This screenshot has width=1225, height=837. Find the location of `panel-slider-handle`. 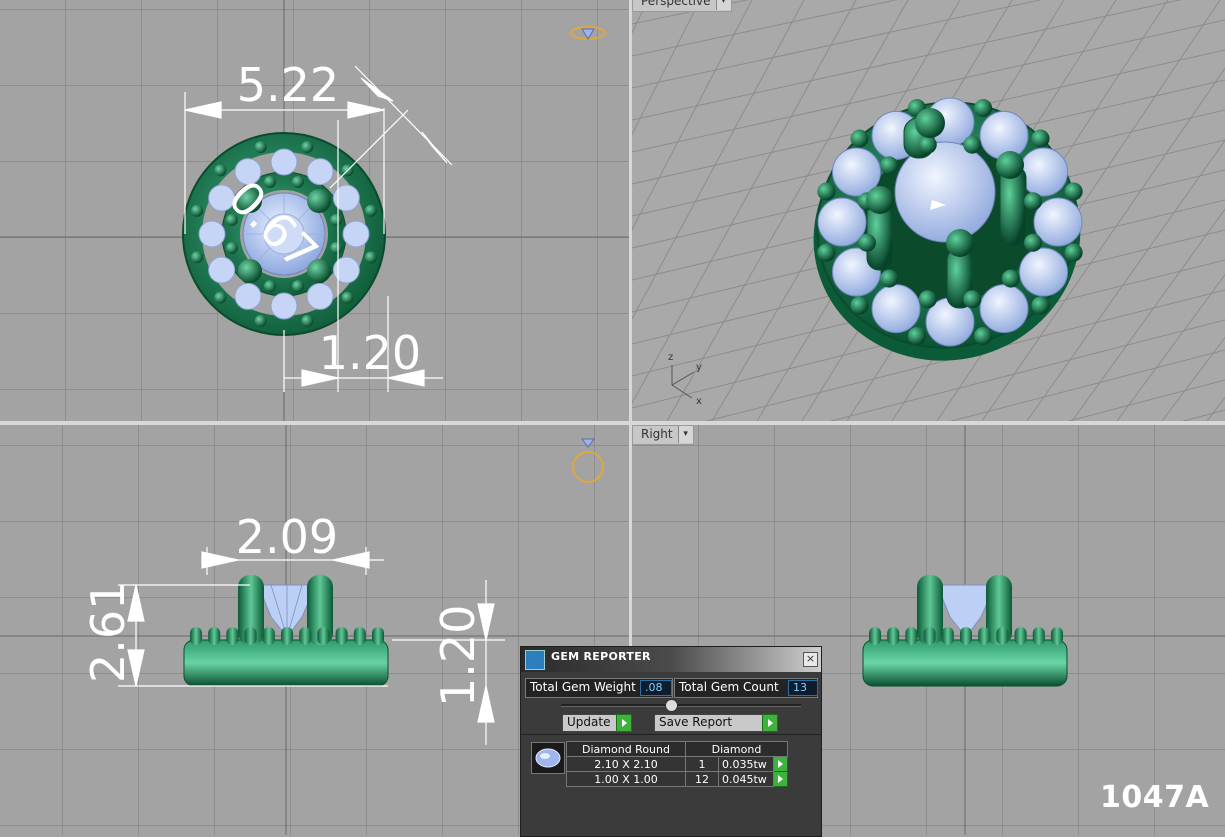

panel-slider-handle is located at coordinates (671, 705).